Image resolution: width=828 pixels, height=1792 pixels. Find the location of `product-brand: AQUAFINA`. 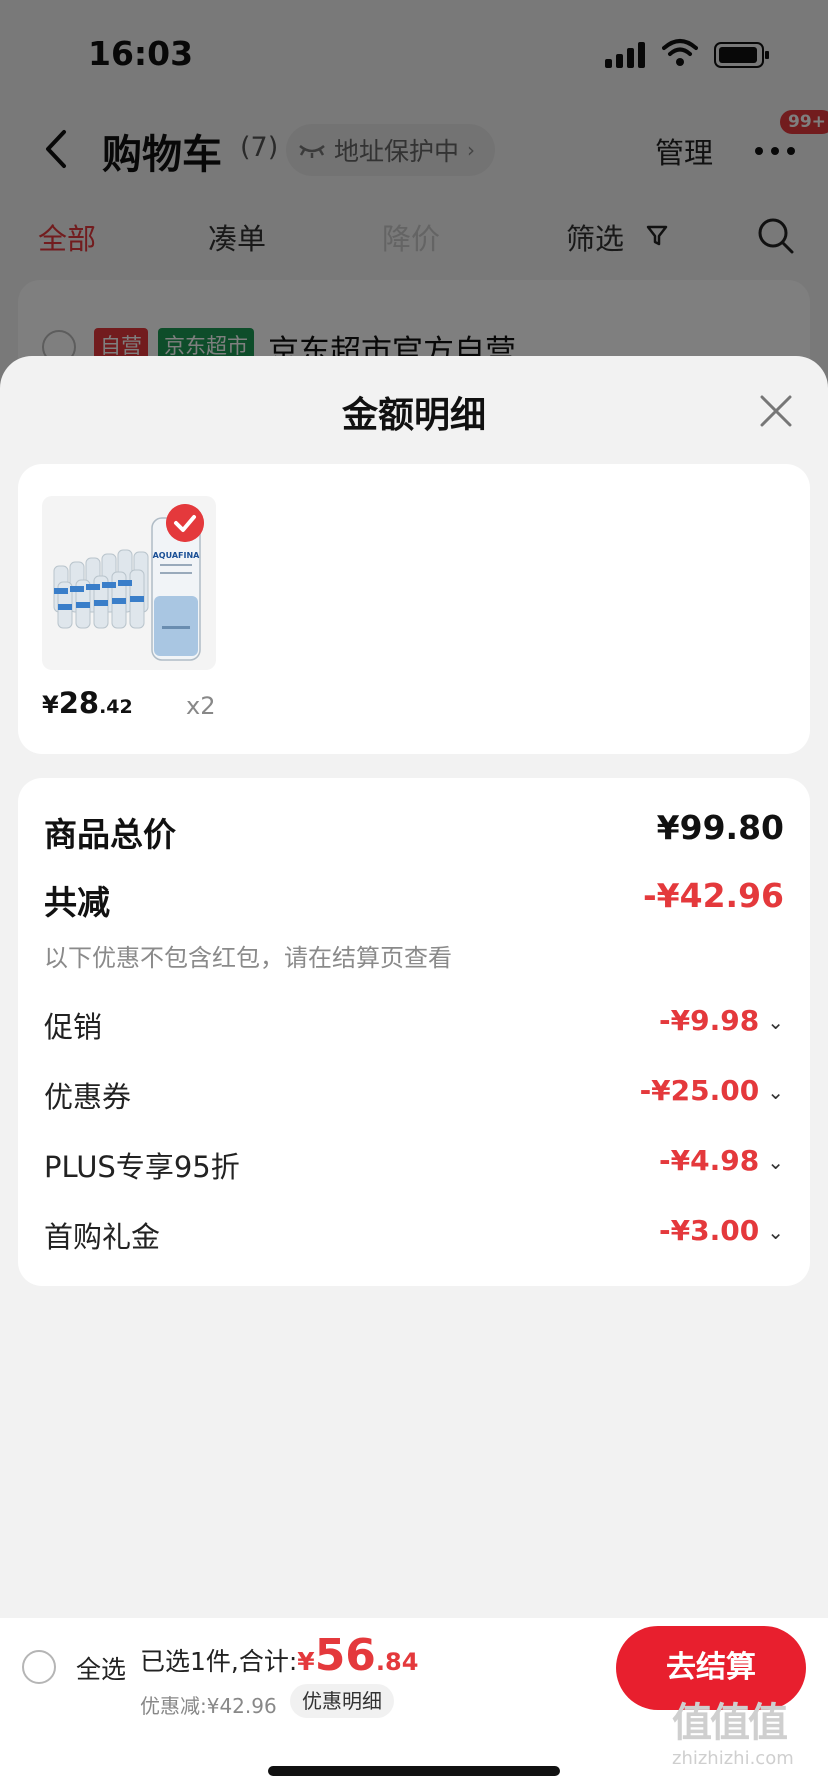

product-brand: AQUAFINA is located at coordinates (177, 555).